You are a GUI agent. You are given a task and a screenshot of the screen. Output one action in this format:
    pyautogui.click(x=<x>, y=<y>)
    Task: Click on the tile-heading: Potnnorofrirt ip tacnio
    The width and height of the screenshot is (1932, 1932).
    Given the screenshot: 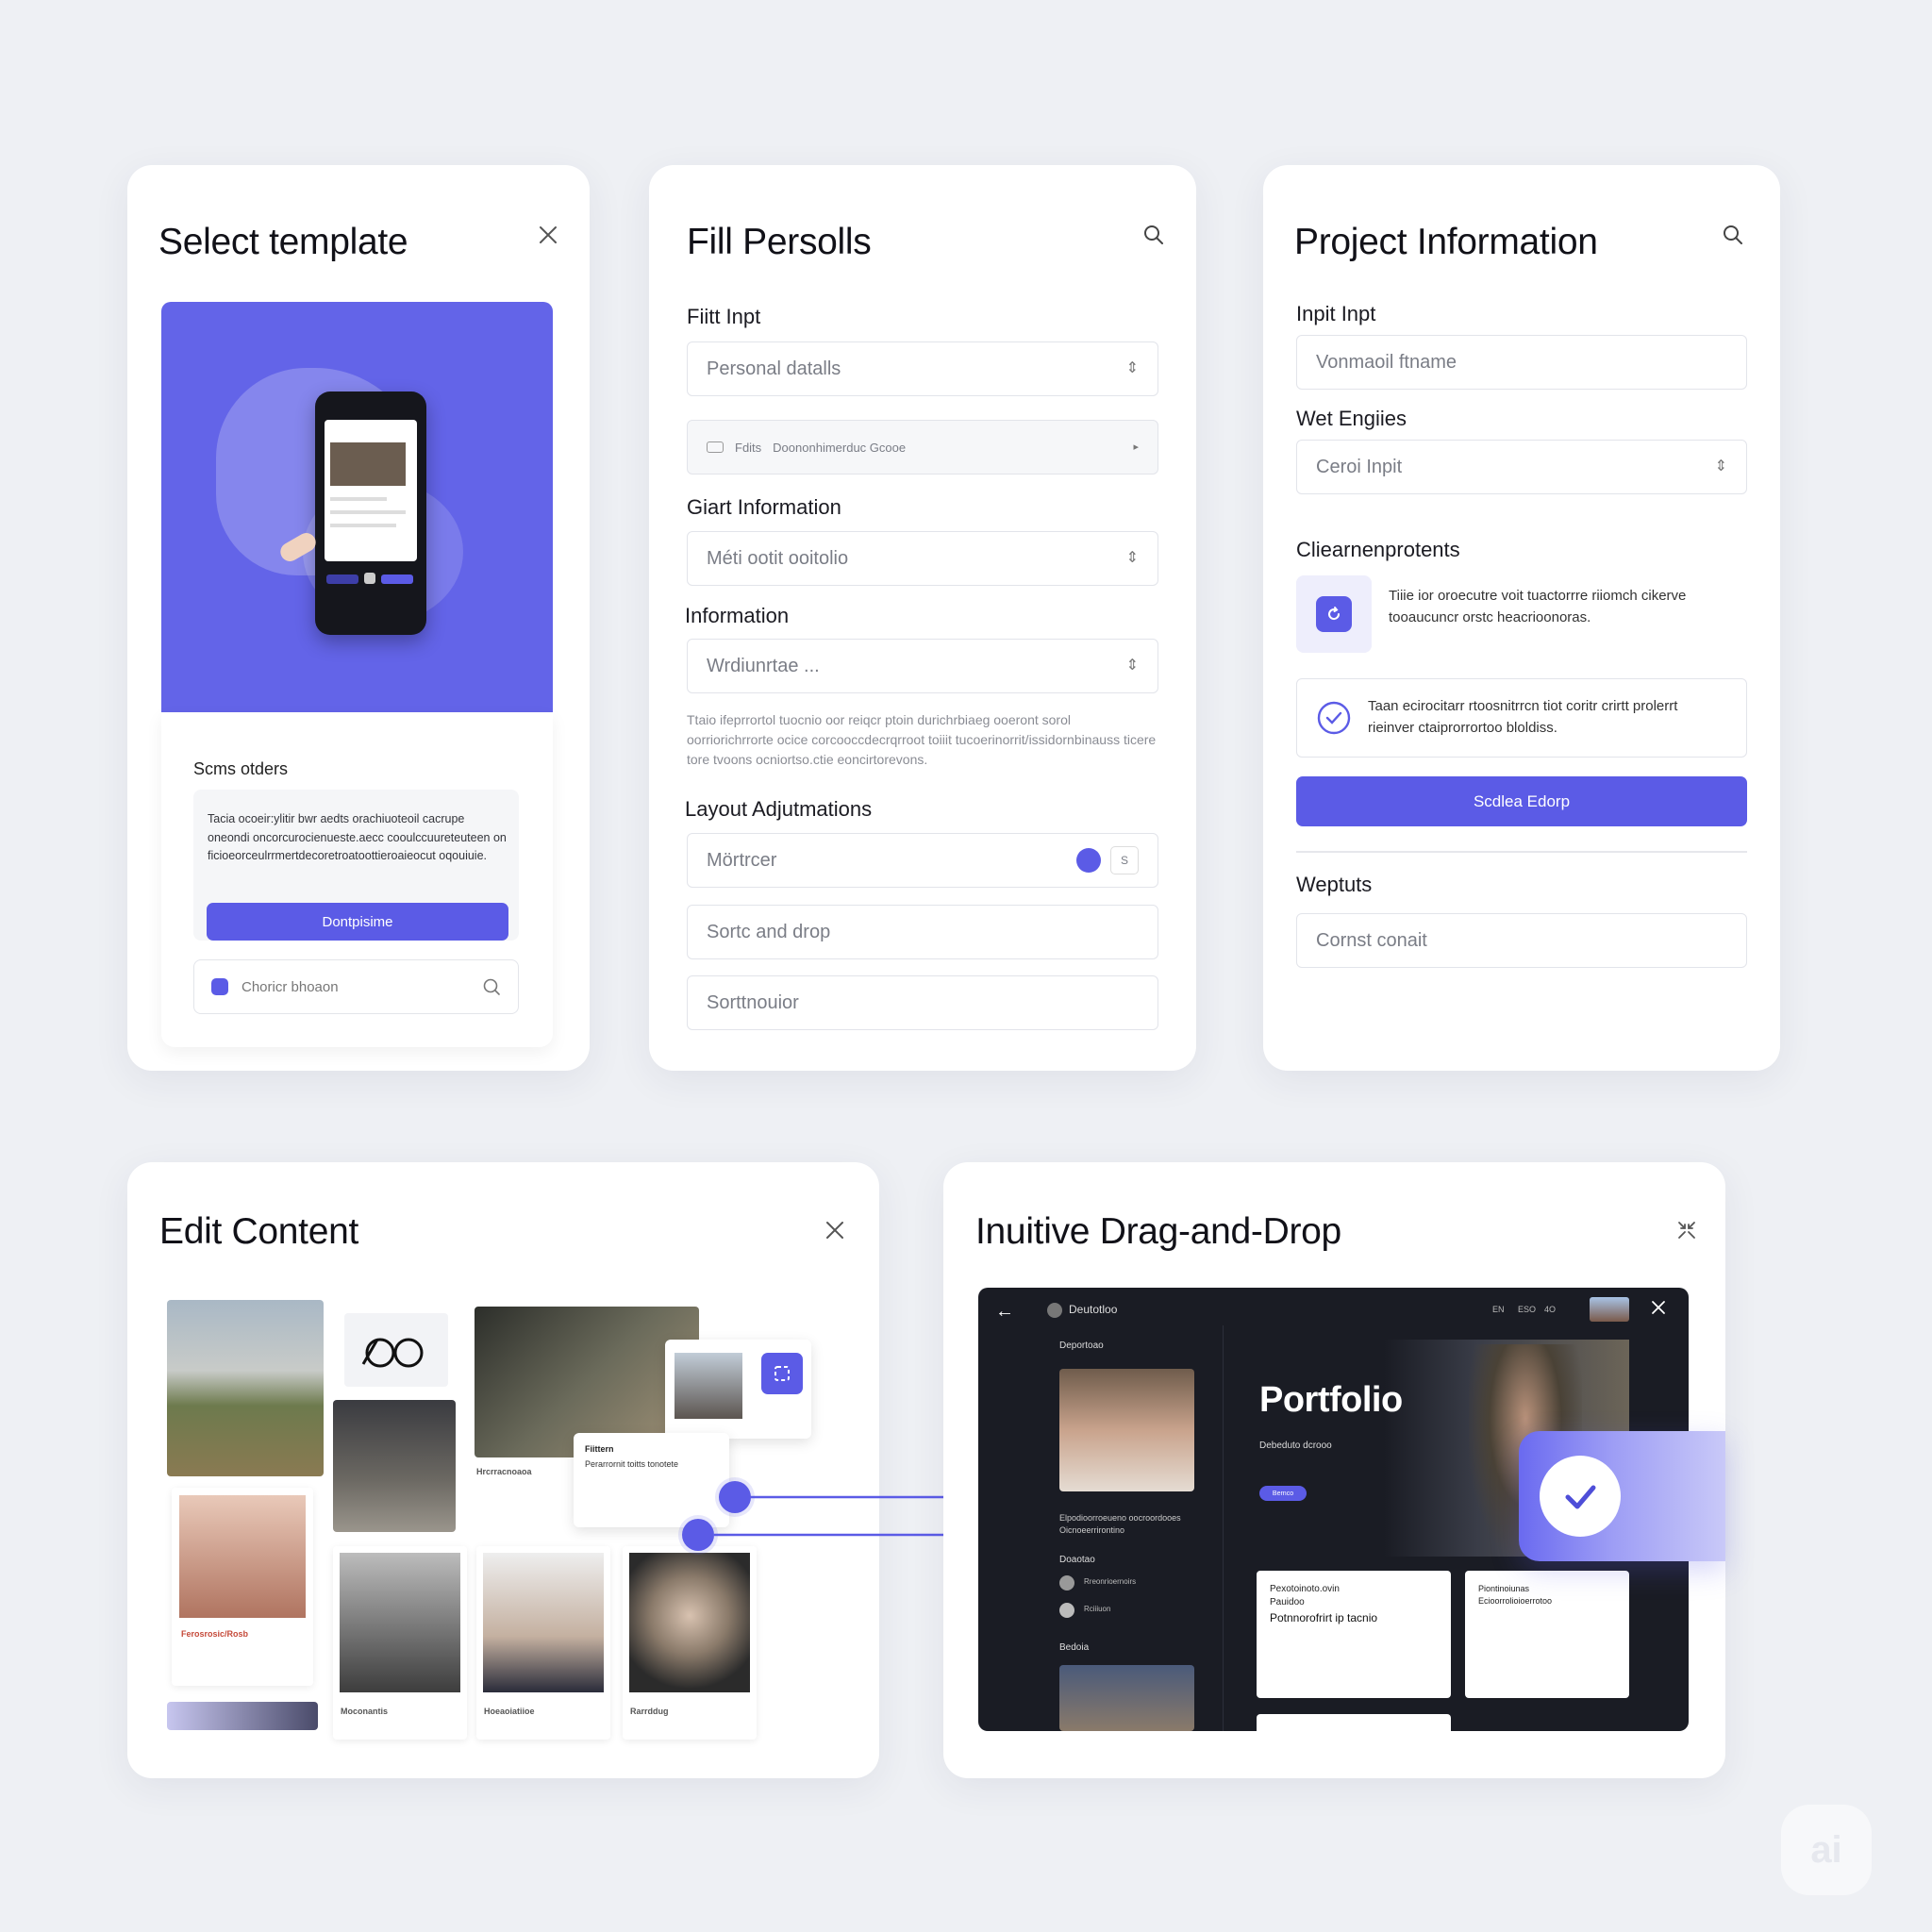 What is the action you would take?
    pyautogui.click(x=1324, y=1618)
    